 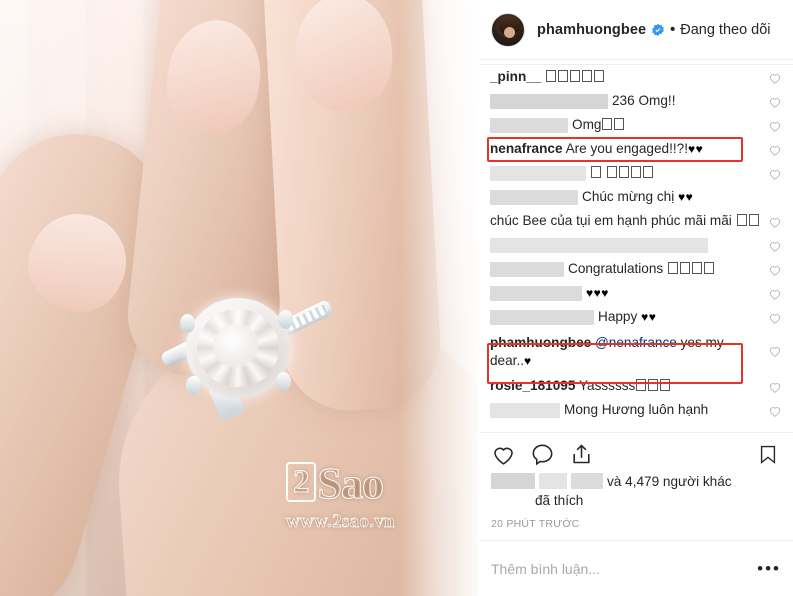 I want to click on comment-row: chúc Bee của tụi em hạnh phúc mãi mãi, so click(x=636, y=221).